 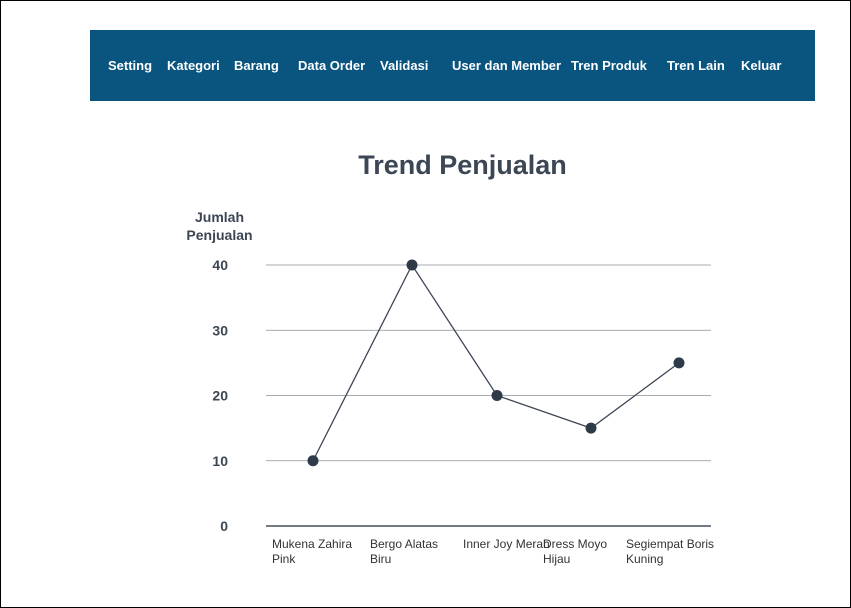 I want to click on x-tick-label: Inner Joy Merah, so click(x=506, y=544).